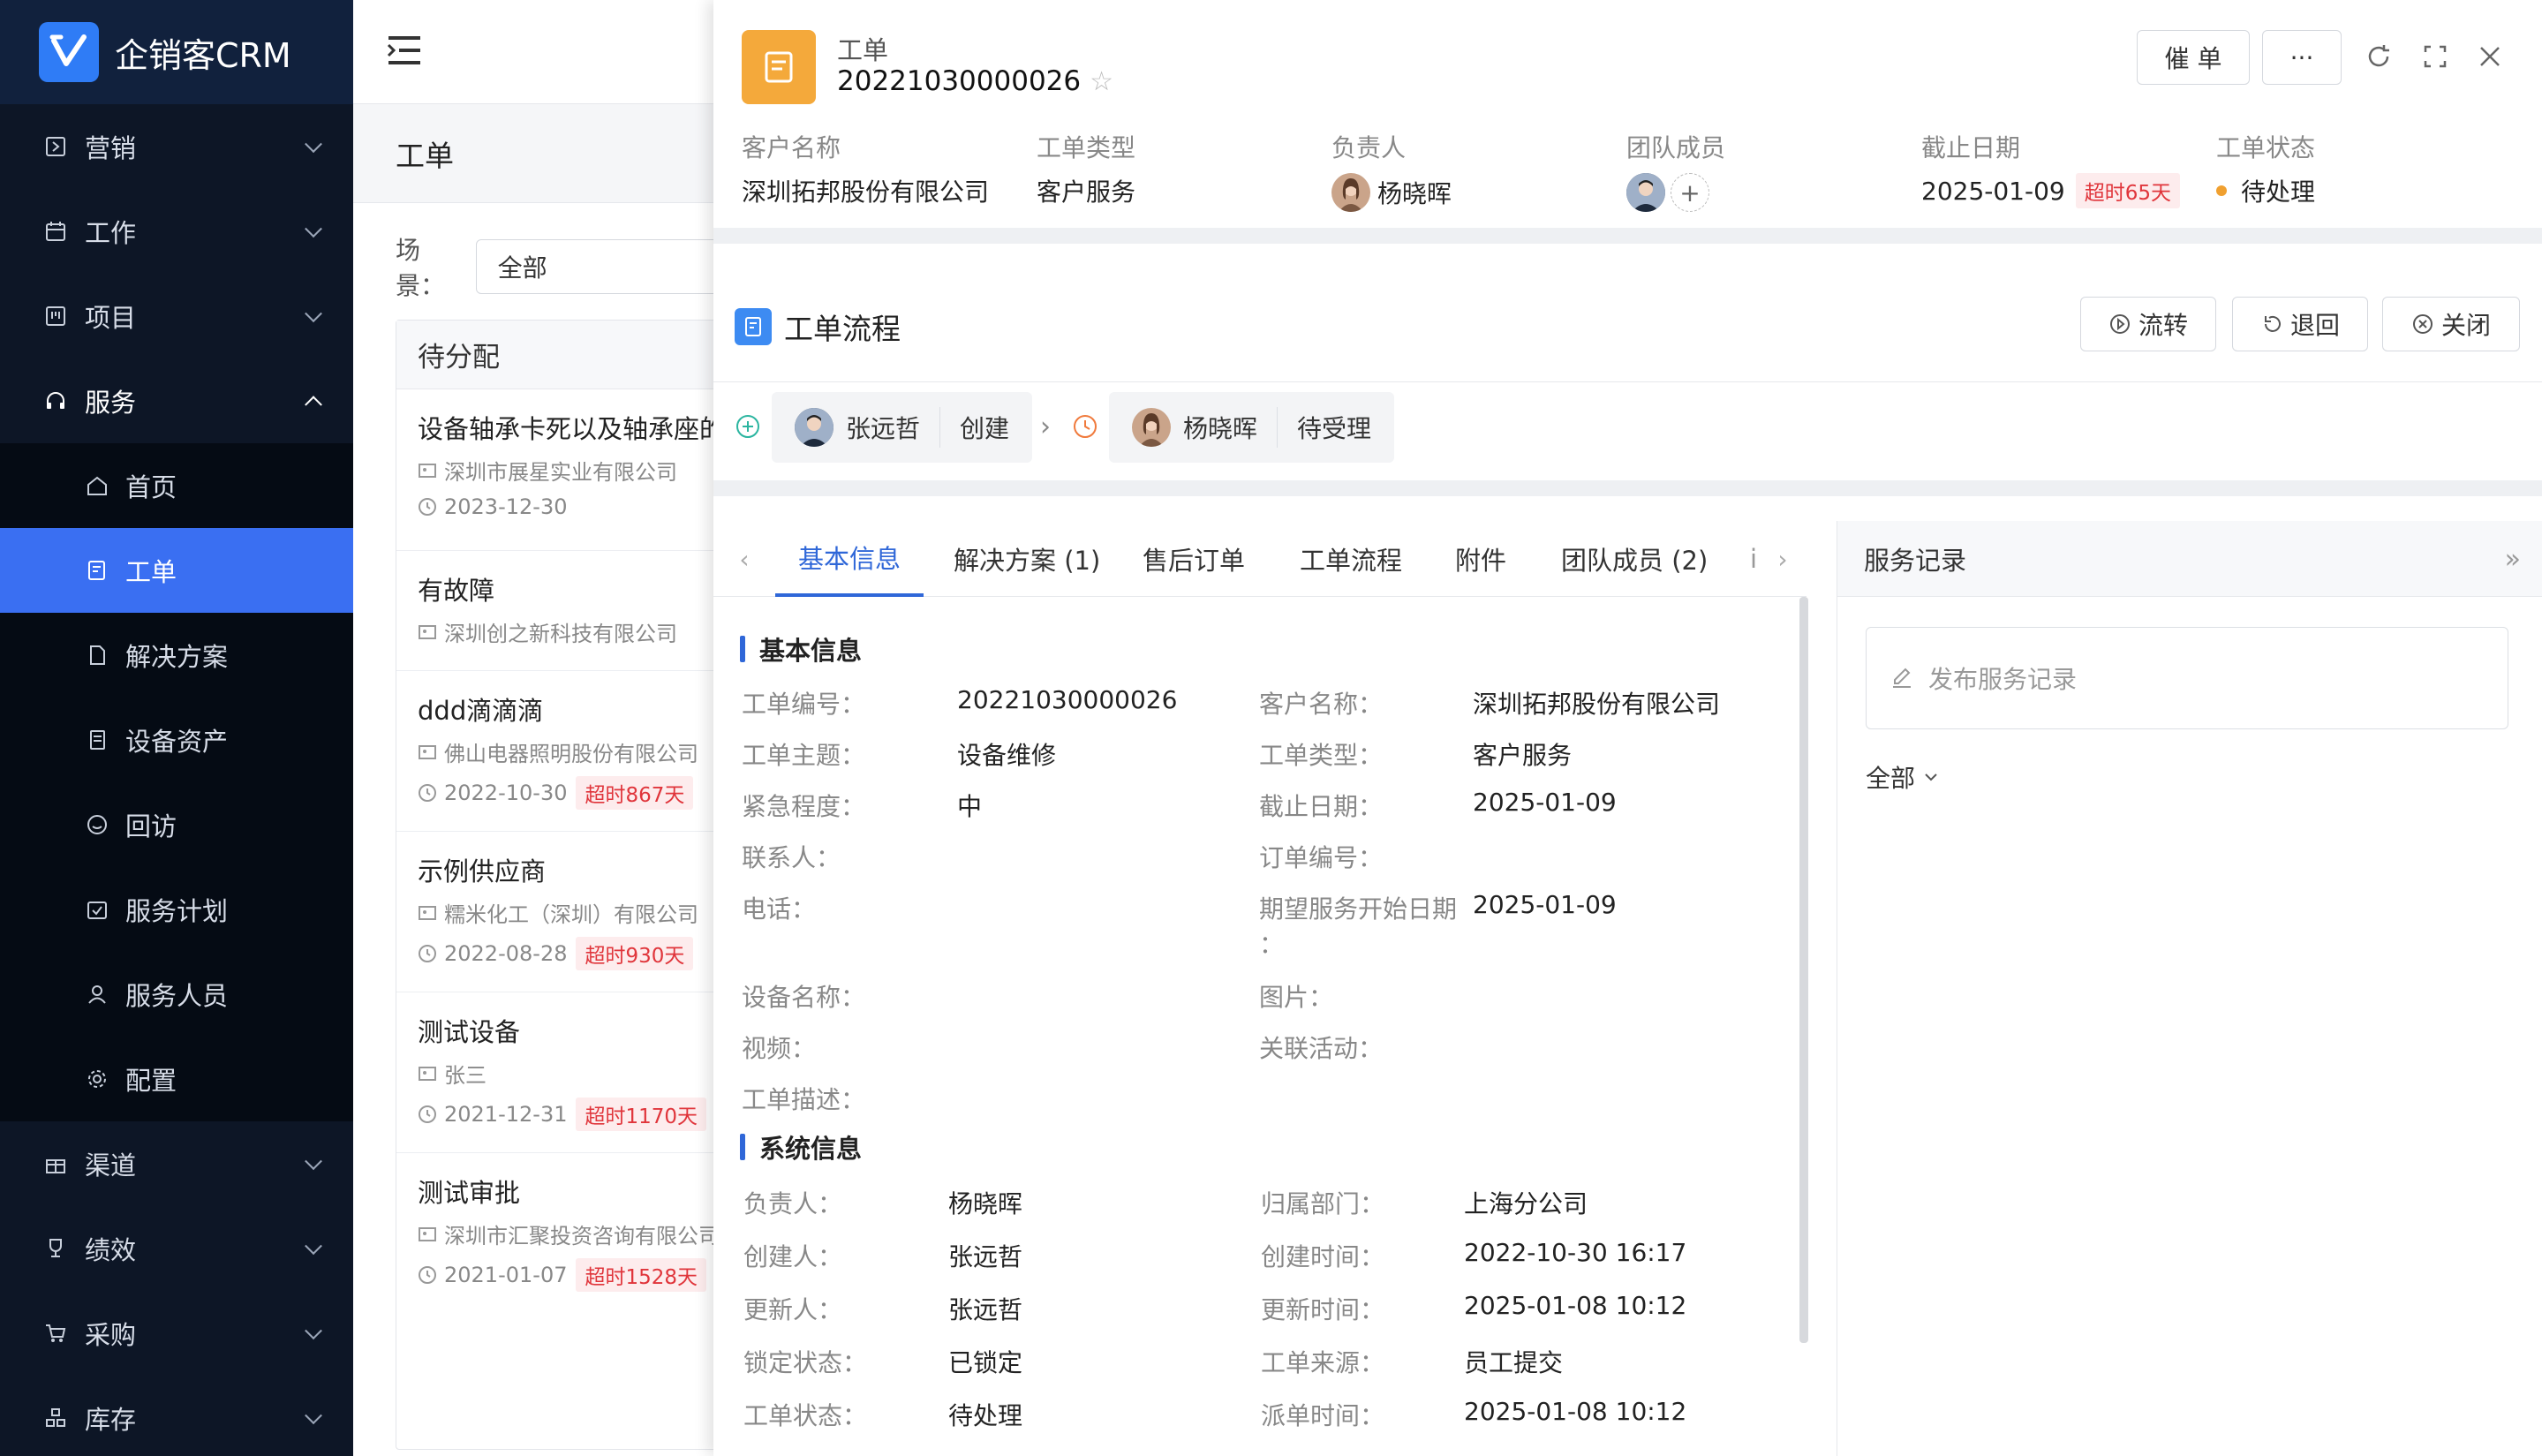 The height and width of the screenshot is (1456, 2542). Describe the element at coordinates (176, 909) in the screenshot. I see `sidebar-item-plan: 服务计划` at that location.